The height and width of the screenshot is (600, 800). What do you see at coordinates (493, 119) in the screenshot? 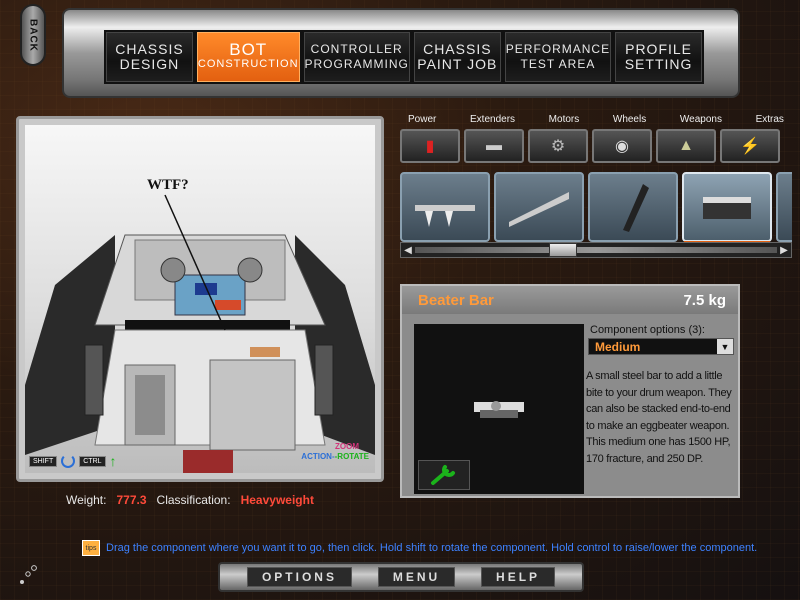
I see `category-label-extenders: Extenders` at bounding box center [493, 119].